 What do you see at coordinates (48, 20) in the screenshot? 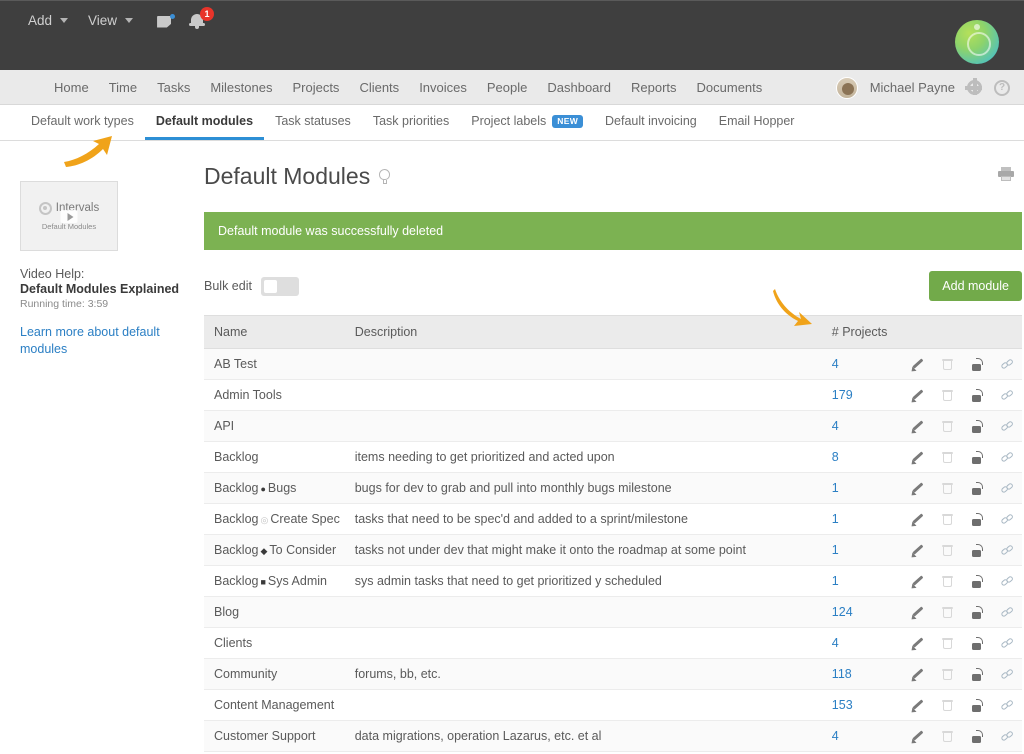
I see `add-menu: Add` at bounding box center [48, 20].